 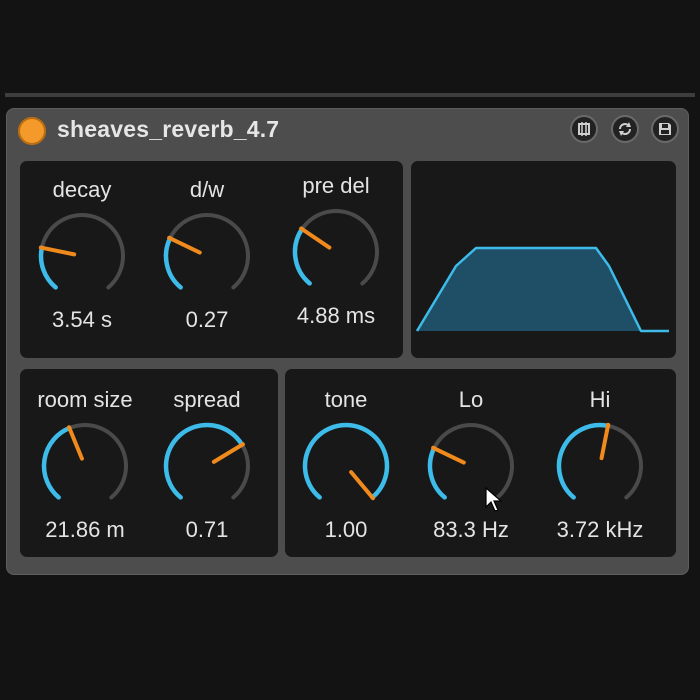 I want to click on knob-value: 3.72 kHz, so click(x=600, y=529).